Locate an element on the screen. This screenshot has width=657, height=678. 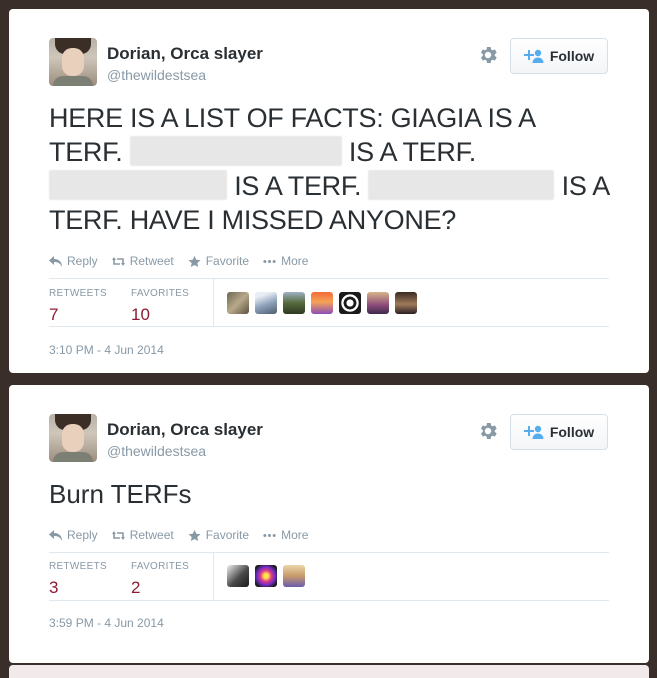
retweets-value: 3 is located at coordinates (54, 587).